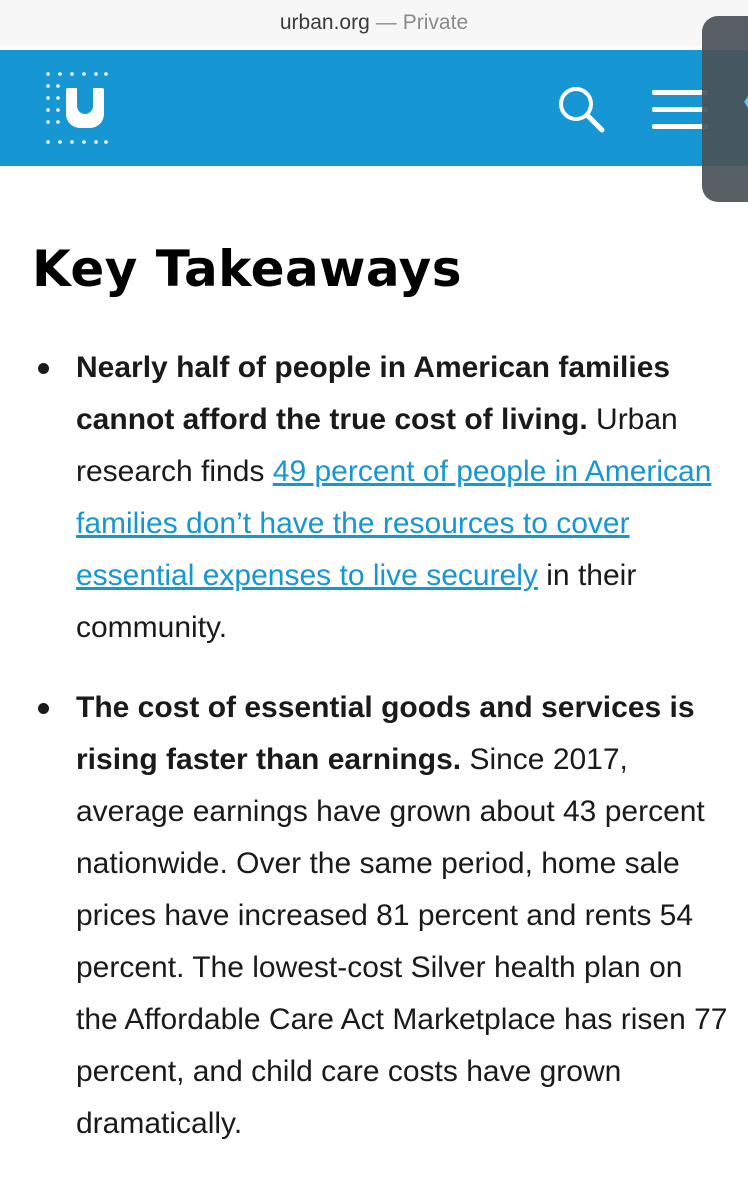  What do you see at coordinates (680, 110) in the screenshot?
I see `hamburger-menu-icon` at bounding box center [680, 110].